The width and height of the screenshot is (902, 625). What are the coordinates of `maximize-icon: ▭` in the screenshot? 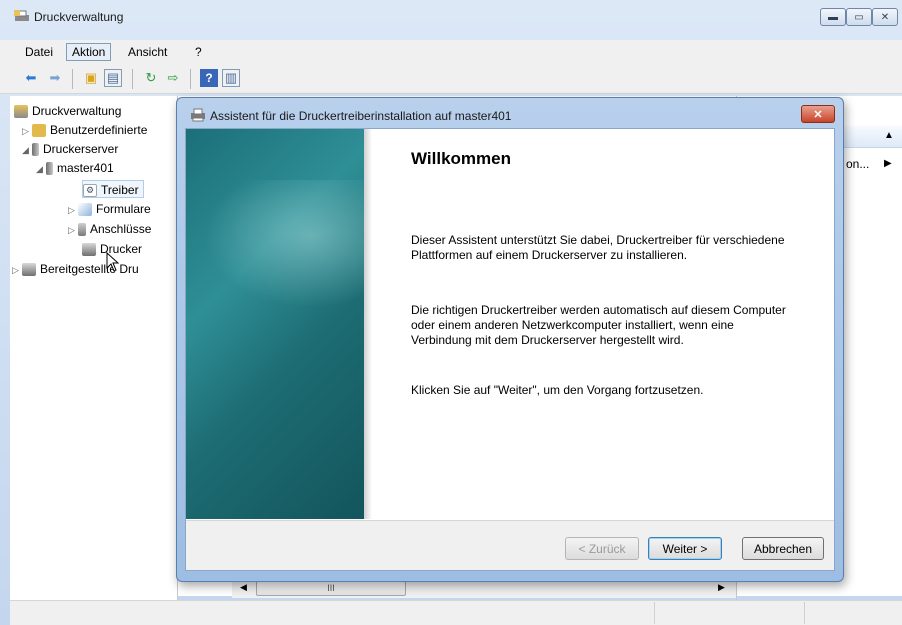 It's located at (859, 17).